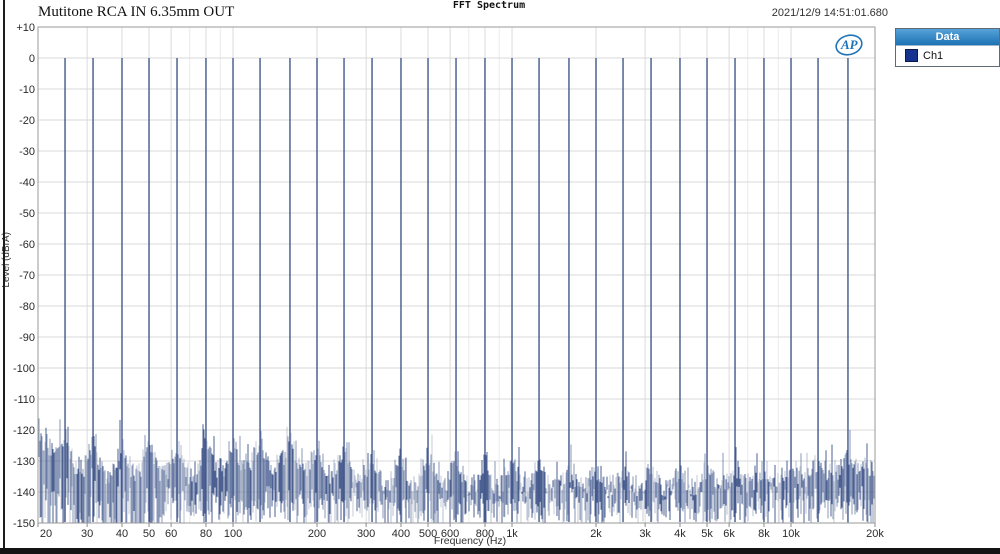 The width and height of the screenshot is (1000, 554). I want to click on window-border-bottom, so click(500, 551).